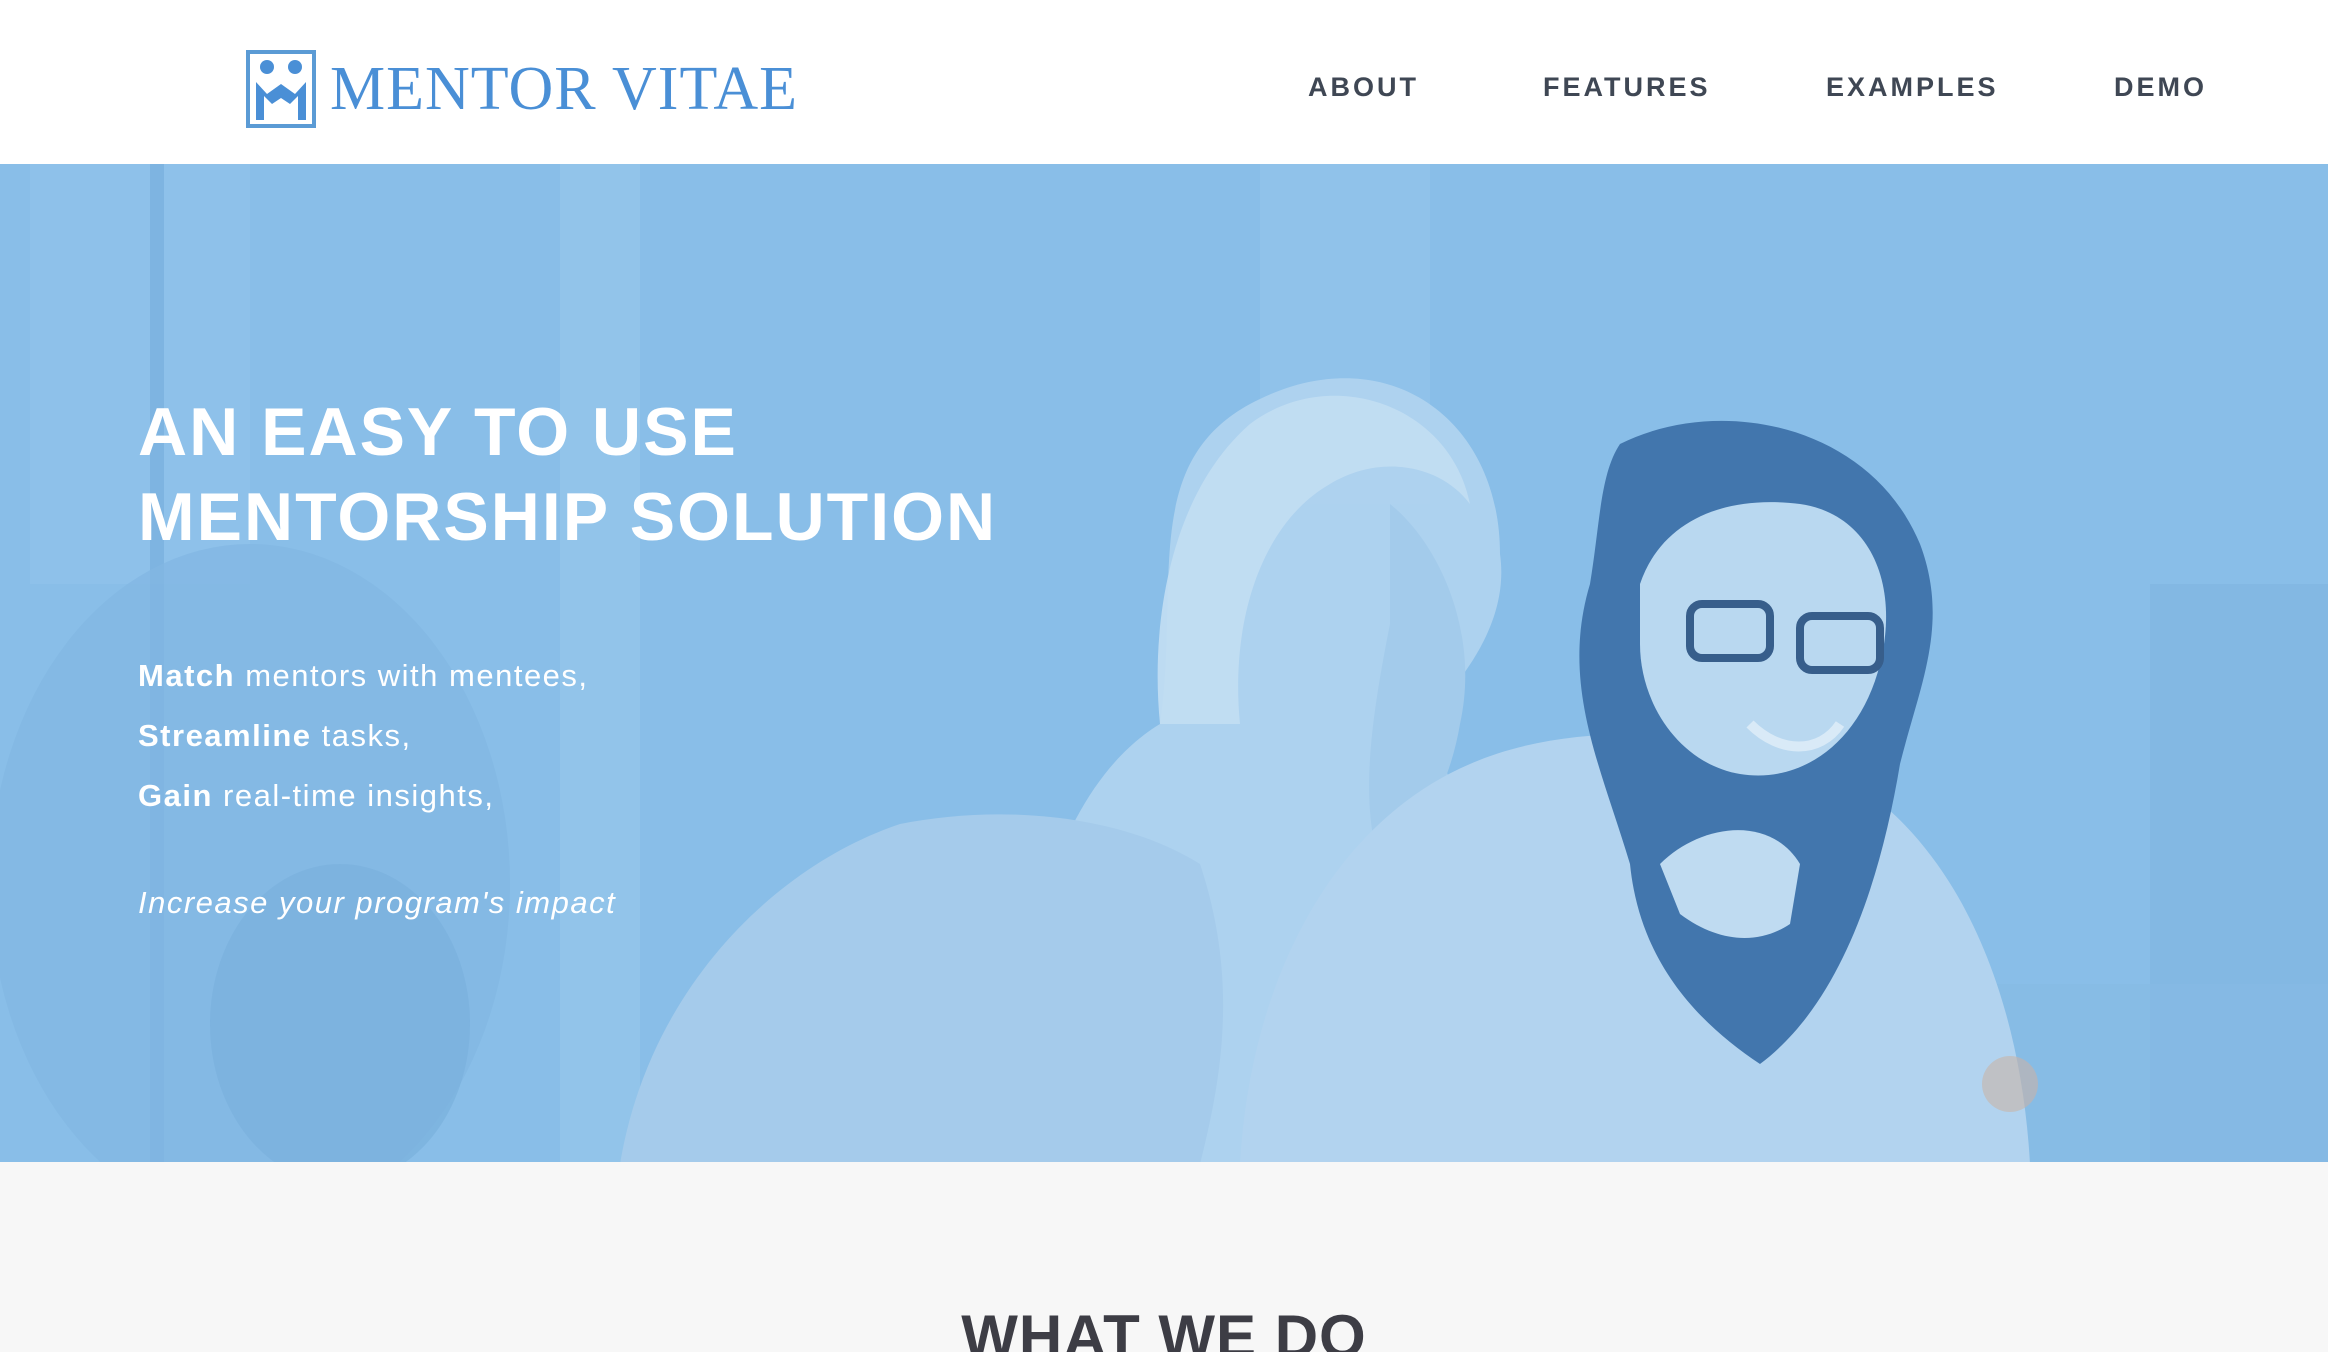 The image size is (2328, 1352). What do you see at coordinates (1164, 1257) in the screenshot?
I see `what-we-do-section: WHAT WE DO` at bounding box center [1164, 1257].